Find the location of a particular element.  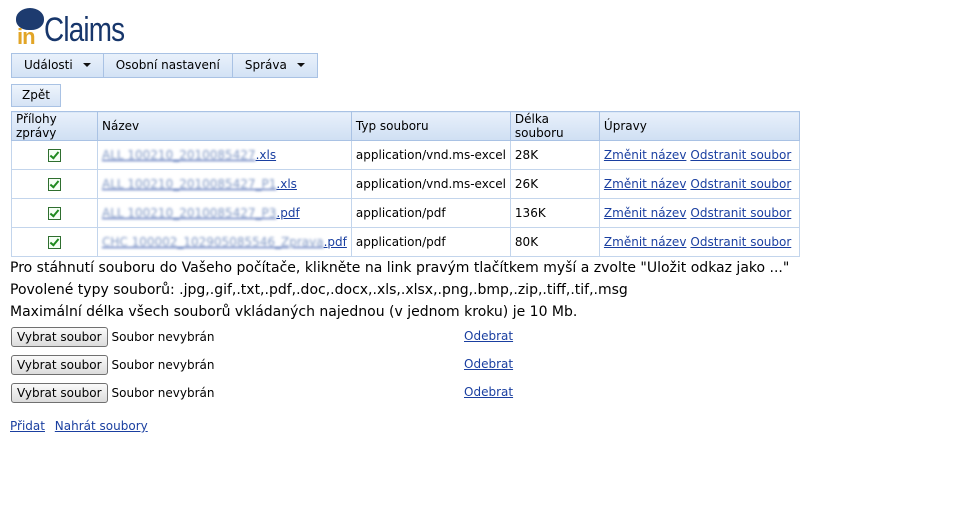

logo-prefix: in is located at coordinates (26, 36).